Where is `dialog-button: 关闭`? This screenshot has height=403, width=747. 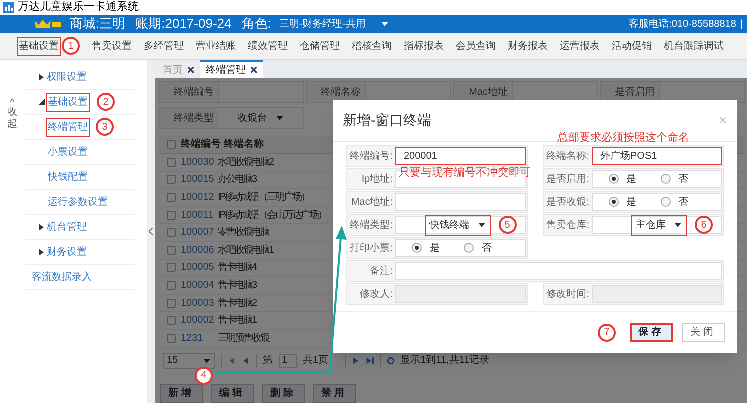
dialog-button: 关闭 is located at coordinates (703, 332).